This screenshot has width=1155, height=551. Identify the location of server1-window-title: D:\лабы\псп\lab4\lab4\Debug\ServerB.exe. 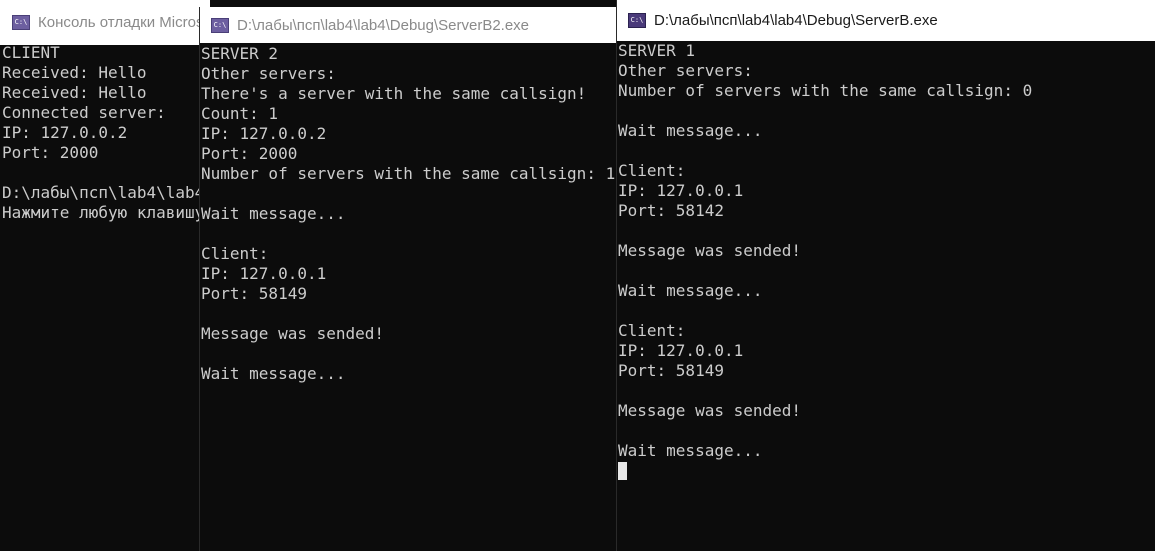
(796, 20).